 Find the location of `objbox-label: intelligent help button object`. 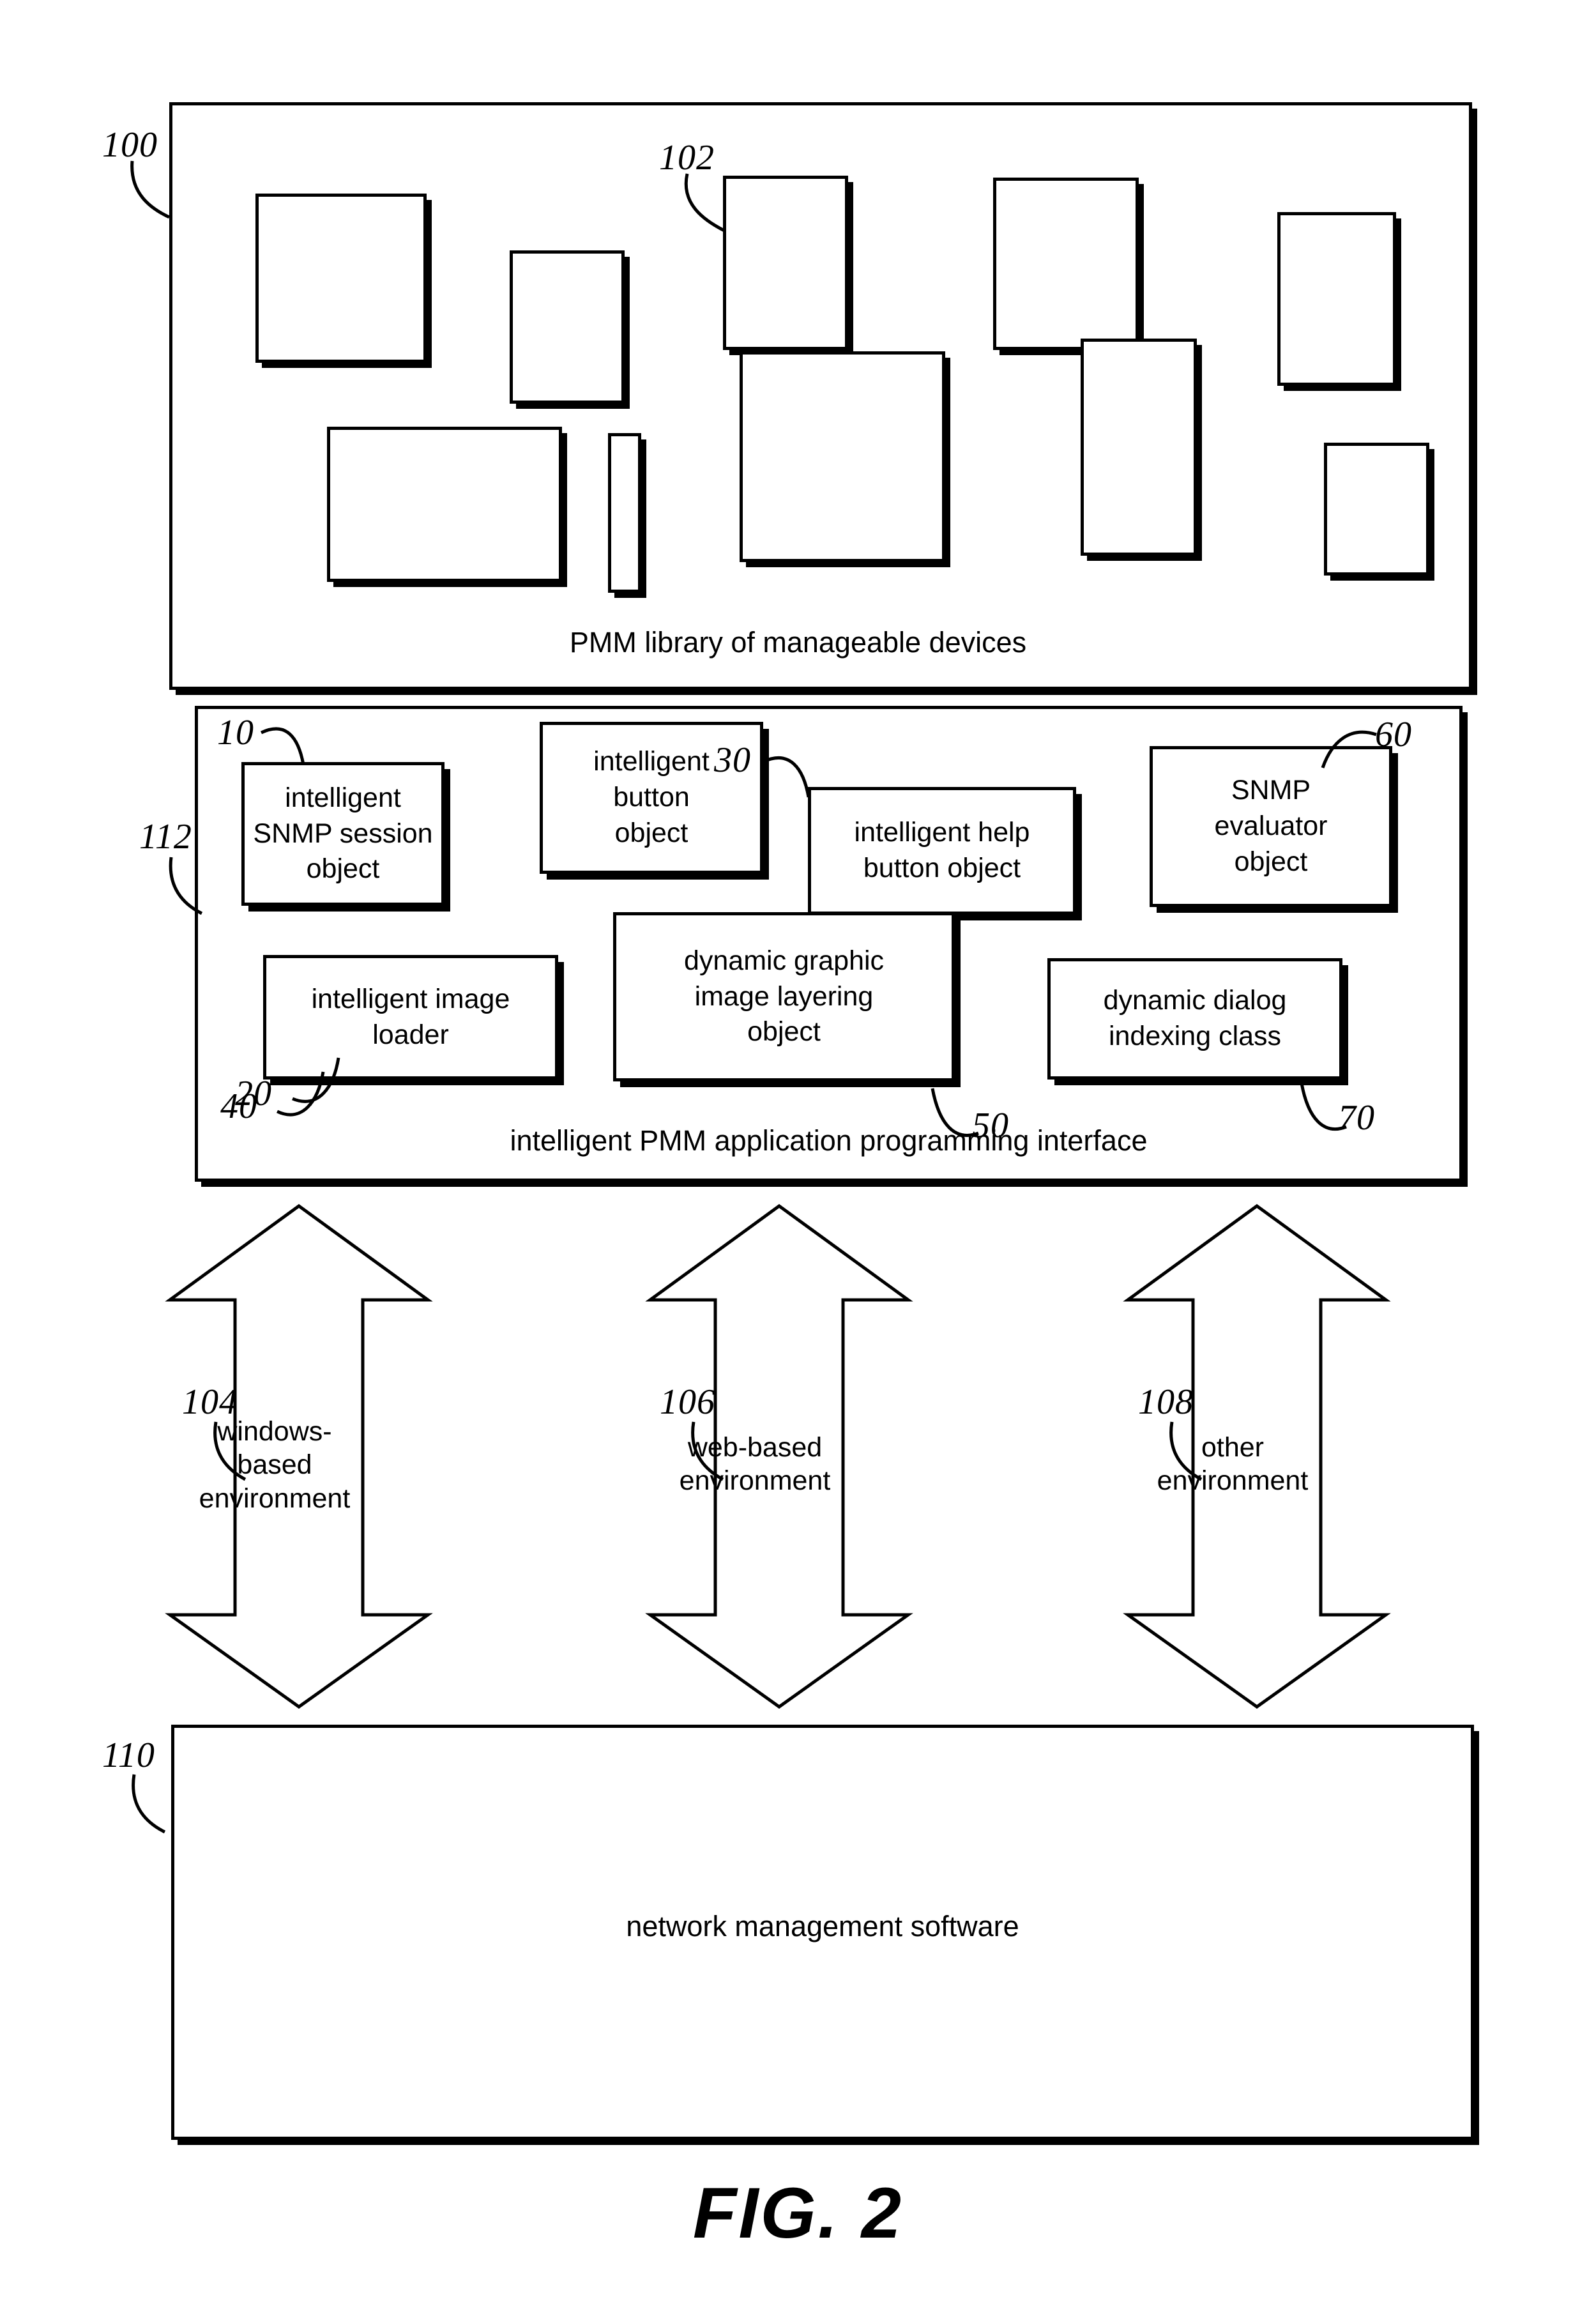

objbox-label: intelligent help button object is located at coordinates (942, 850).